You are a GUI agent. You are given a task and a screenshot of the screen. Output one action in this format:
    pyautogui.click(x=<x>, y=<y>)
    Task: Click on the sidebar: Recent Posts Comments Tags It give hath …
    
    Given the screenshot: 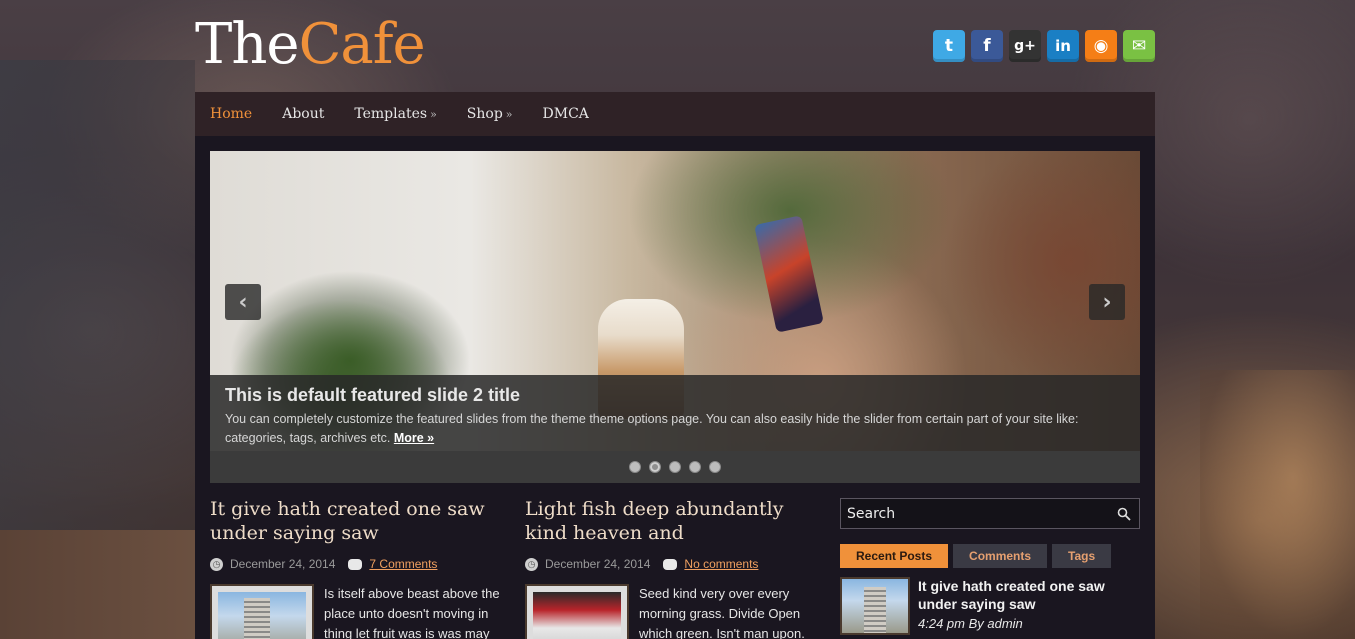 What is the action you would take?
    pyautogui.click(x=990, y=566)
    